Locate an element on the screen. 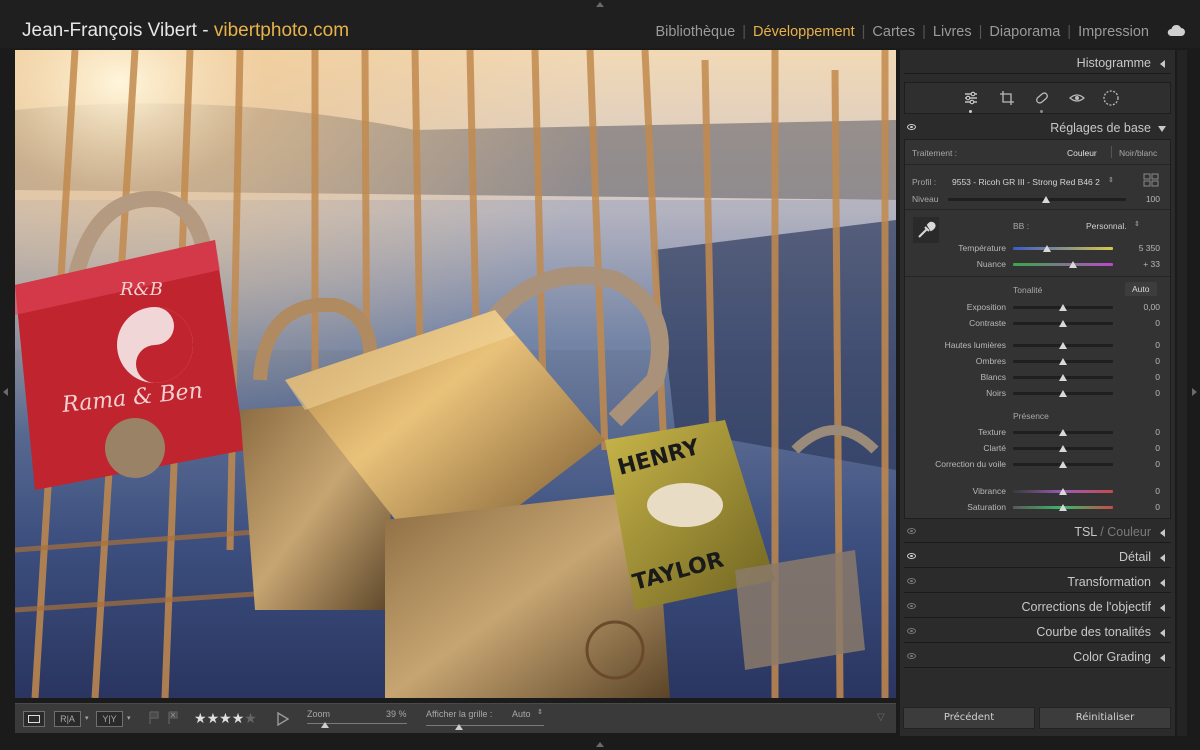 The width and height of the screenshot is (1200, 750). profile-select: 9553 - Ricoh GR III - Strong Red B46 2 is located at coordinates (1026, 182).